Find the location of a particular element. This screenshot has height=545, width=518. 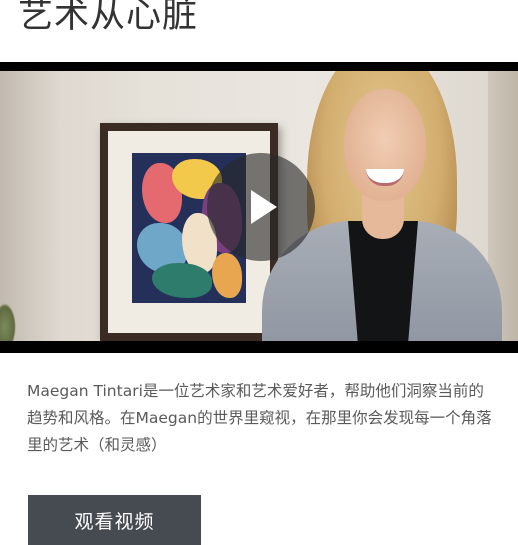

play-icon is located at coordinates (264, 207).